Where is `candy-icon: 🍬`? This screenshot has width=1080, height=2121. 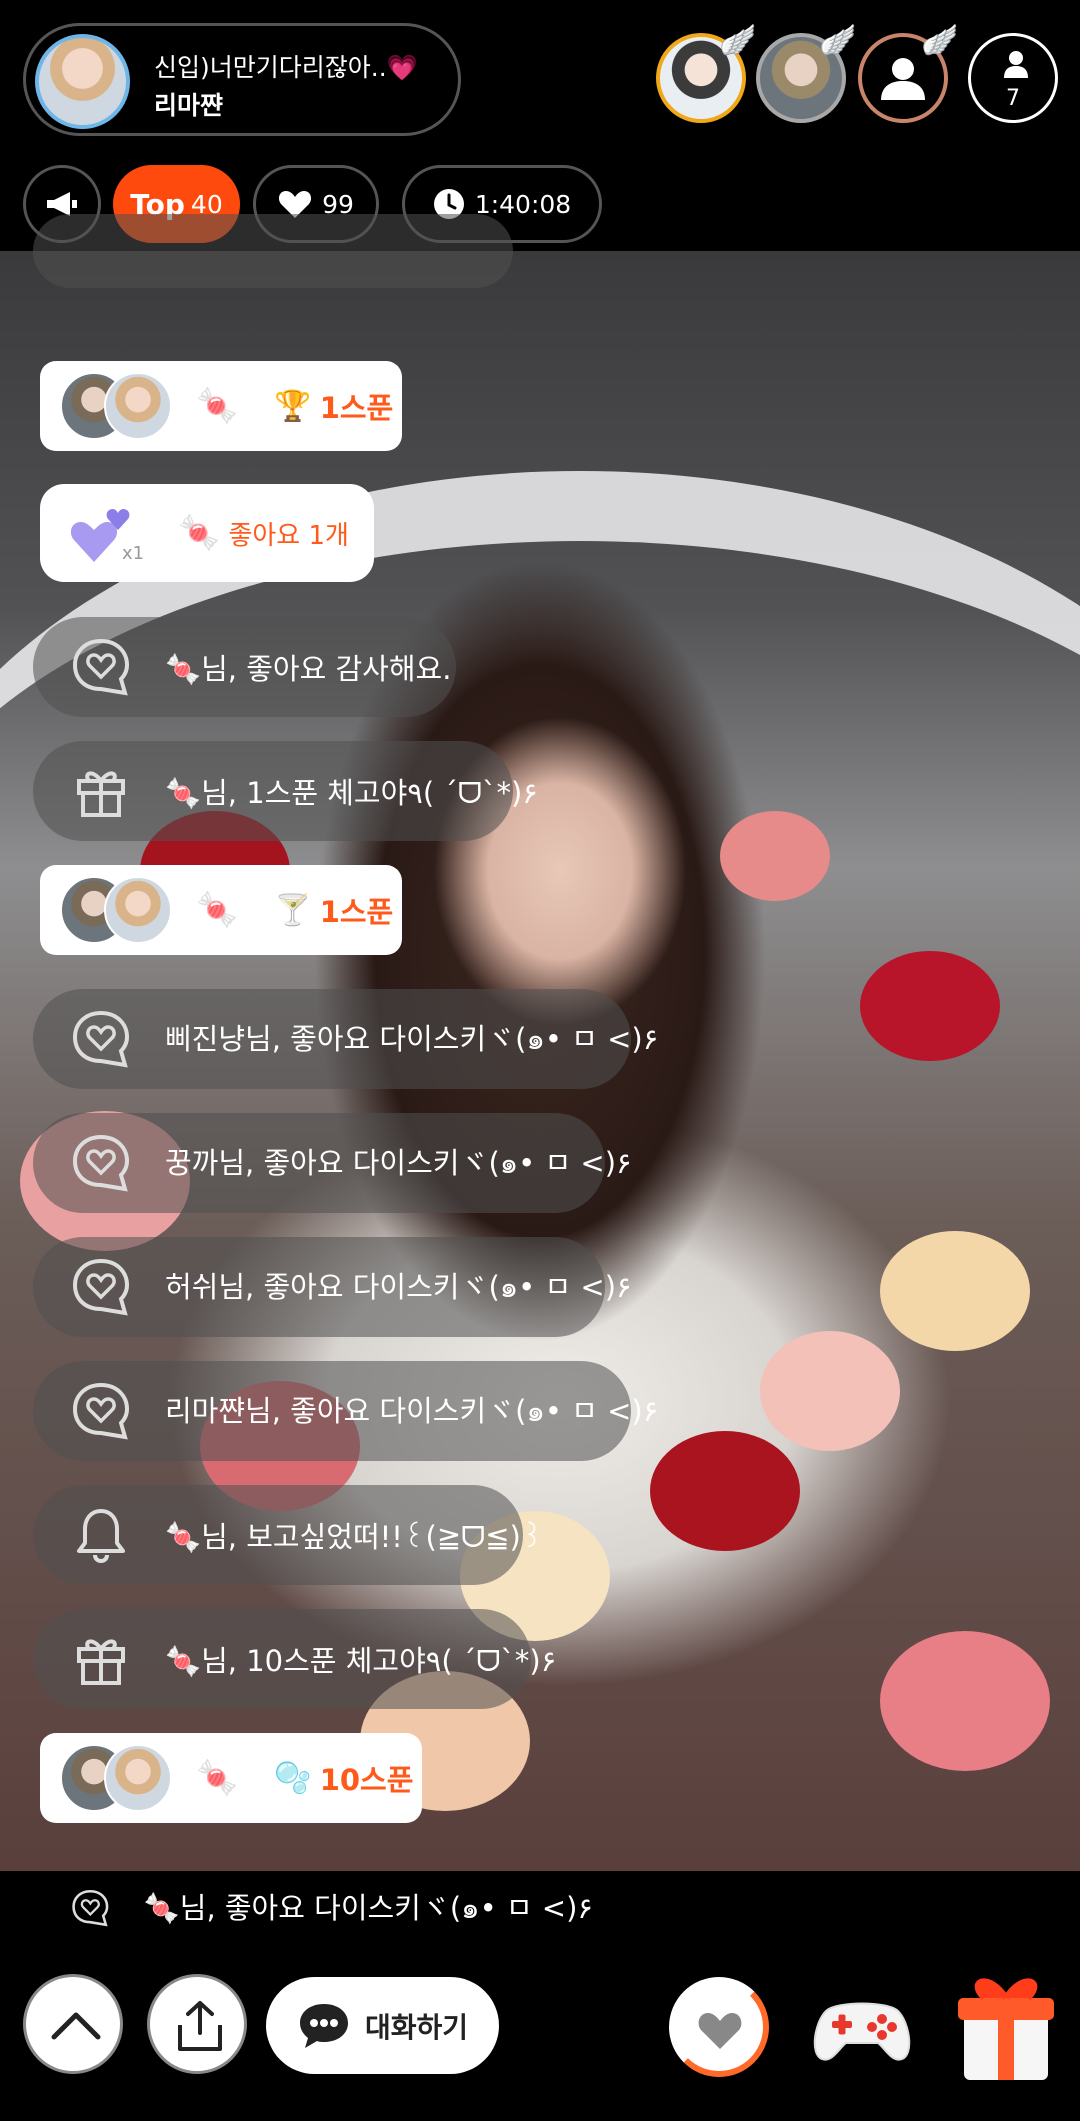
candy-icon: 🍬 is located at coordinates (199, 533).